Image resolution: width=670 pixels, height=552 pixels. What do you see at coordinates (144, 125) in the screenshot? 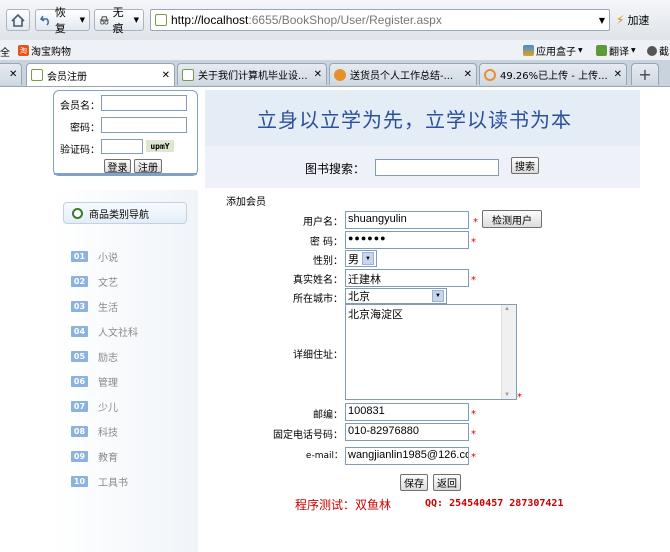
I see `password-input` at bounding box center [144, 125].